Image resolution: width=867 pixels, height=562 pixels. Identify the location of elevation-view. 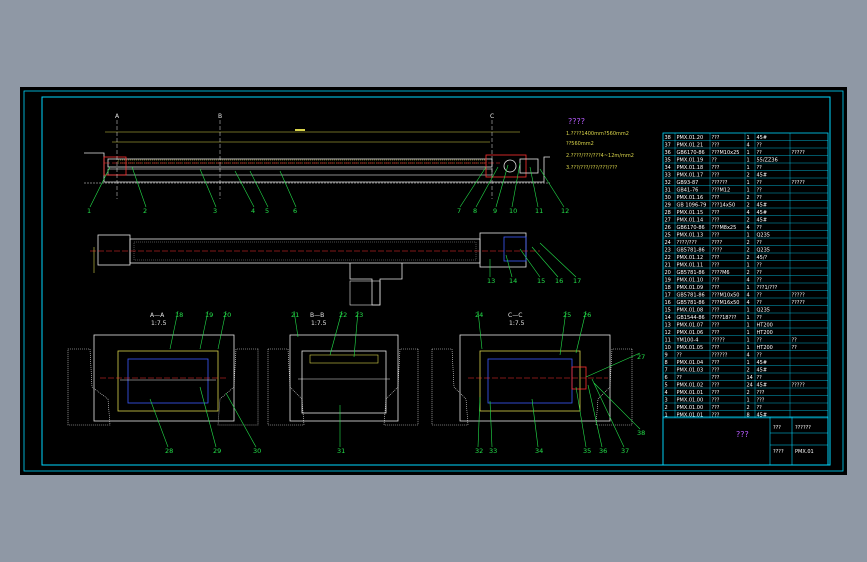
(317, 156).